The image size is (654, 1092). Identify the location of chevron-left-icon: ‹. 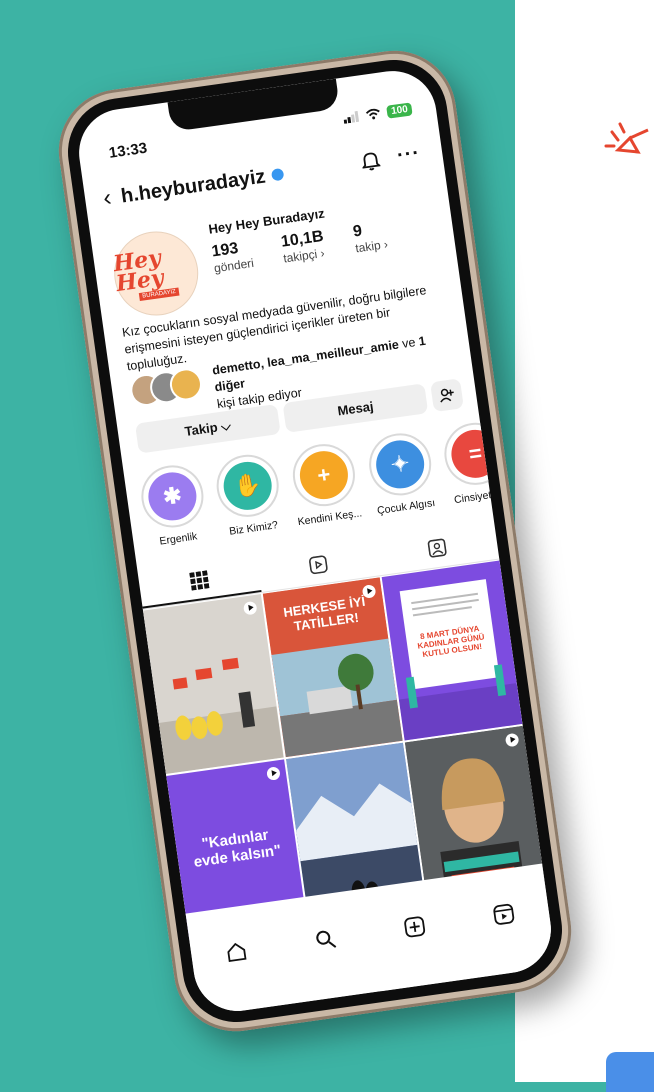
(107, 198).